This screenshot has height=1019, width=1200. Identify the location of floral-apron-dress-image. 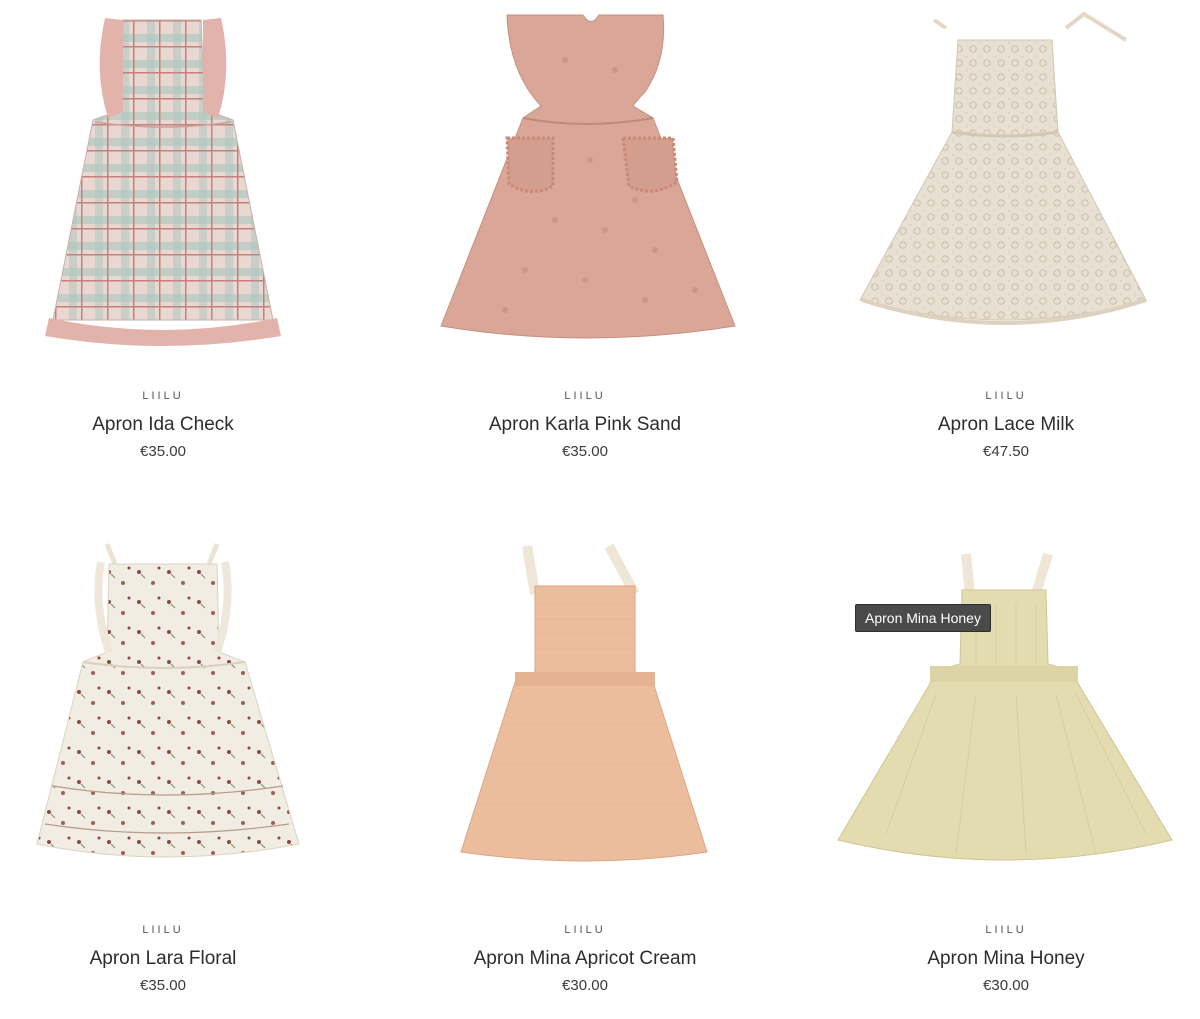
(171, 714).